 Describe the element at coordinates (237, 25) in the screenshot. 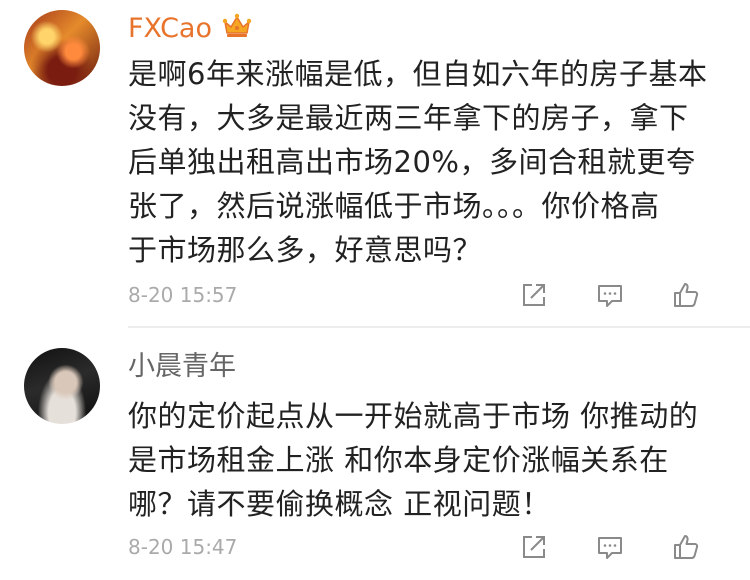

I see `crown-badge-icon` at that location.